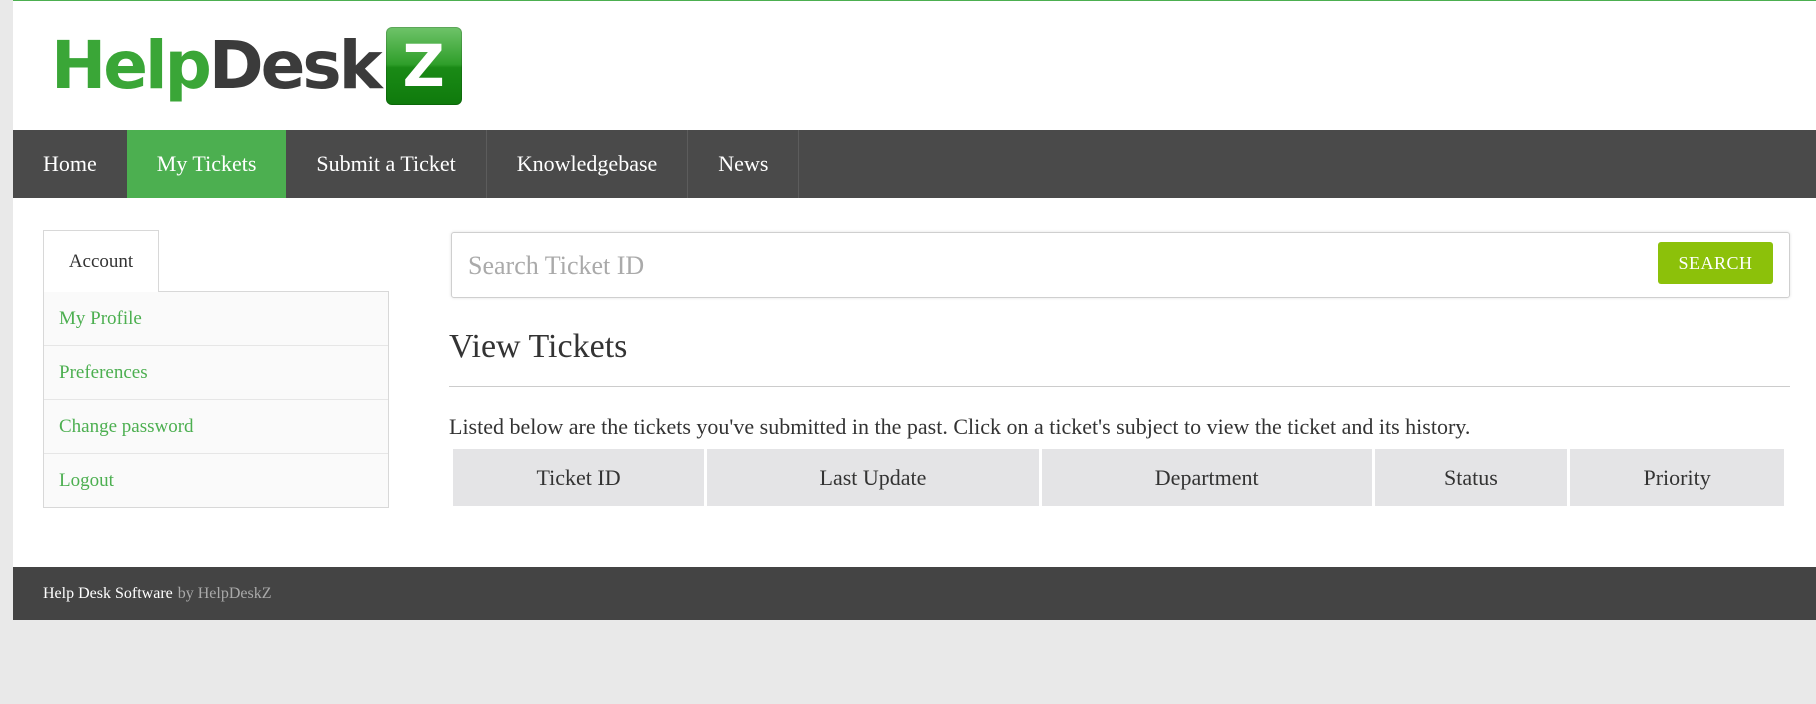 Image resolution: width=1816 pixels, height=704 pixels. Describe the element at coordinates (216, 480) in the screenshot. I see `sidebar-item-logout: Logout` at that location.